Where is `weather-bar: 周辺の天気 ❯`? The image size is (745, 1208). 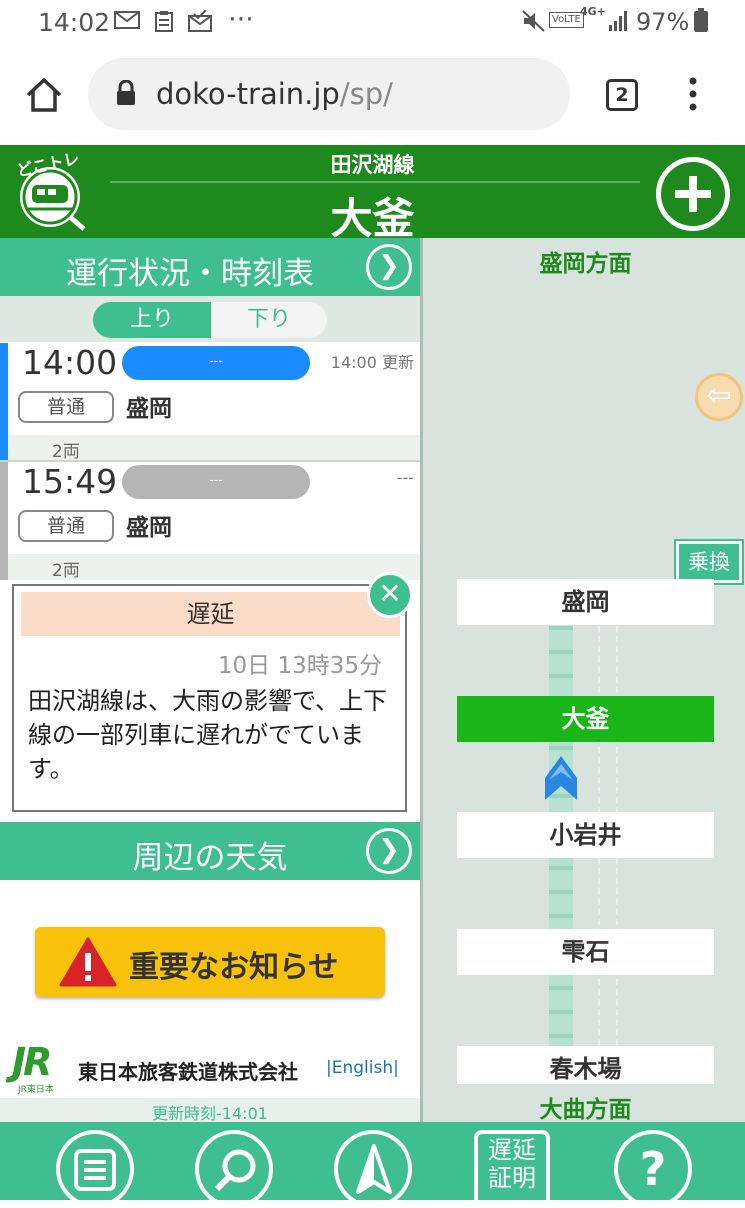
weather-bar: 周辺の天気 ❯ is located at coordinates (210, 851).